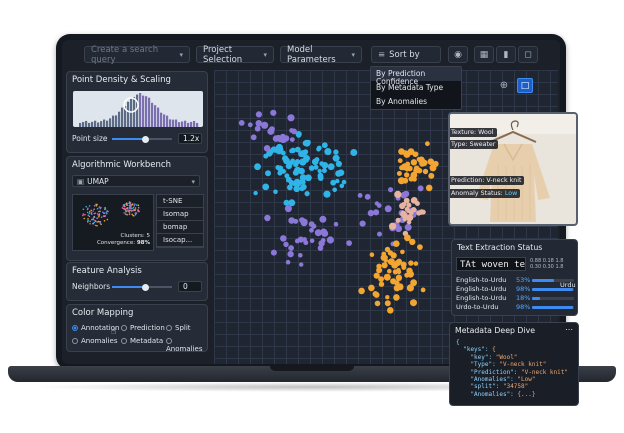 This screenshot has width=624, height=433. Describe the element at coordinates (190, 138) in the screenshot. I see `point-size-value: 1.2x` at that location.